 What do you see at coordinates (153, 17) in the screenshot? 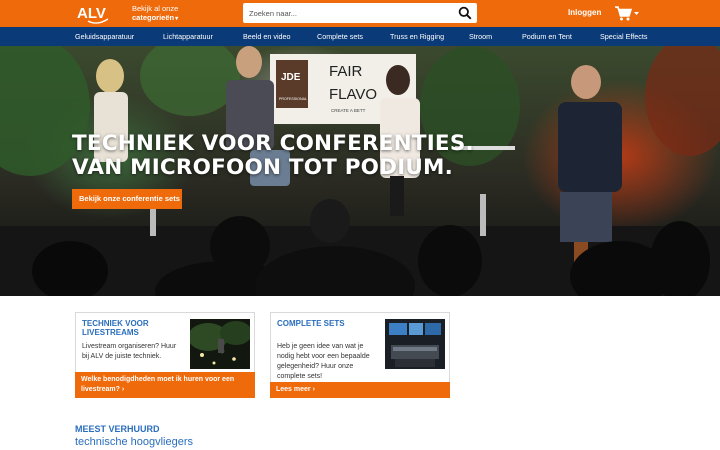
I see `categories-line2: categorieën` at bounding box center [153, 17].